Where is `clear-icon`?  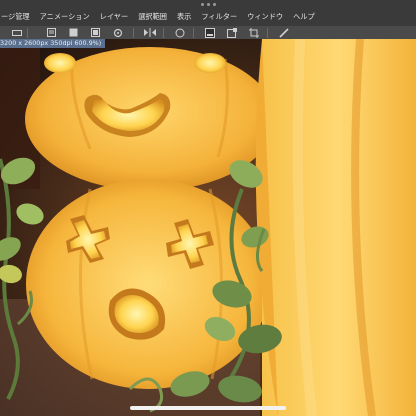 clear-icon is located at coordinates (210, 33).